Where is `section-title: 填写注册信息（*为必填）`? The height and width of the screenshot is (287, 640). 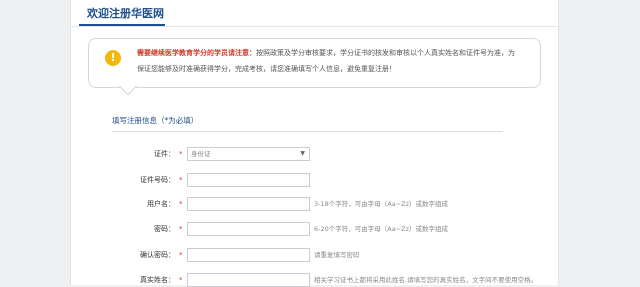
section-title: 填写注册信息（*为必填） is located at coordinates (155, 120).